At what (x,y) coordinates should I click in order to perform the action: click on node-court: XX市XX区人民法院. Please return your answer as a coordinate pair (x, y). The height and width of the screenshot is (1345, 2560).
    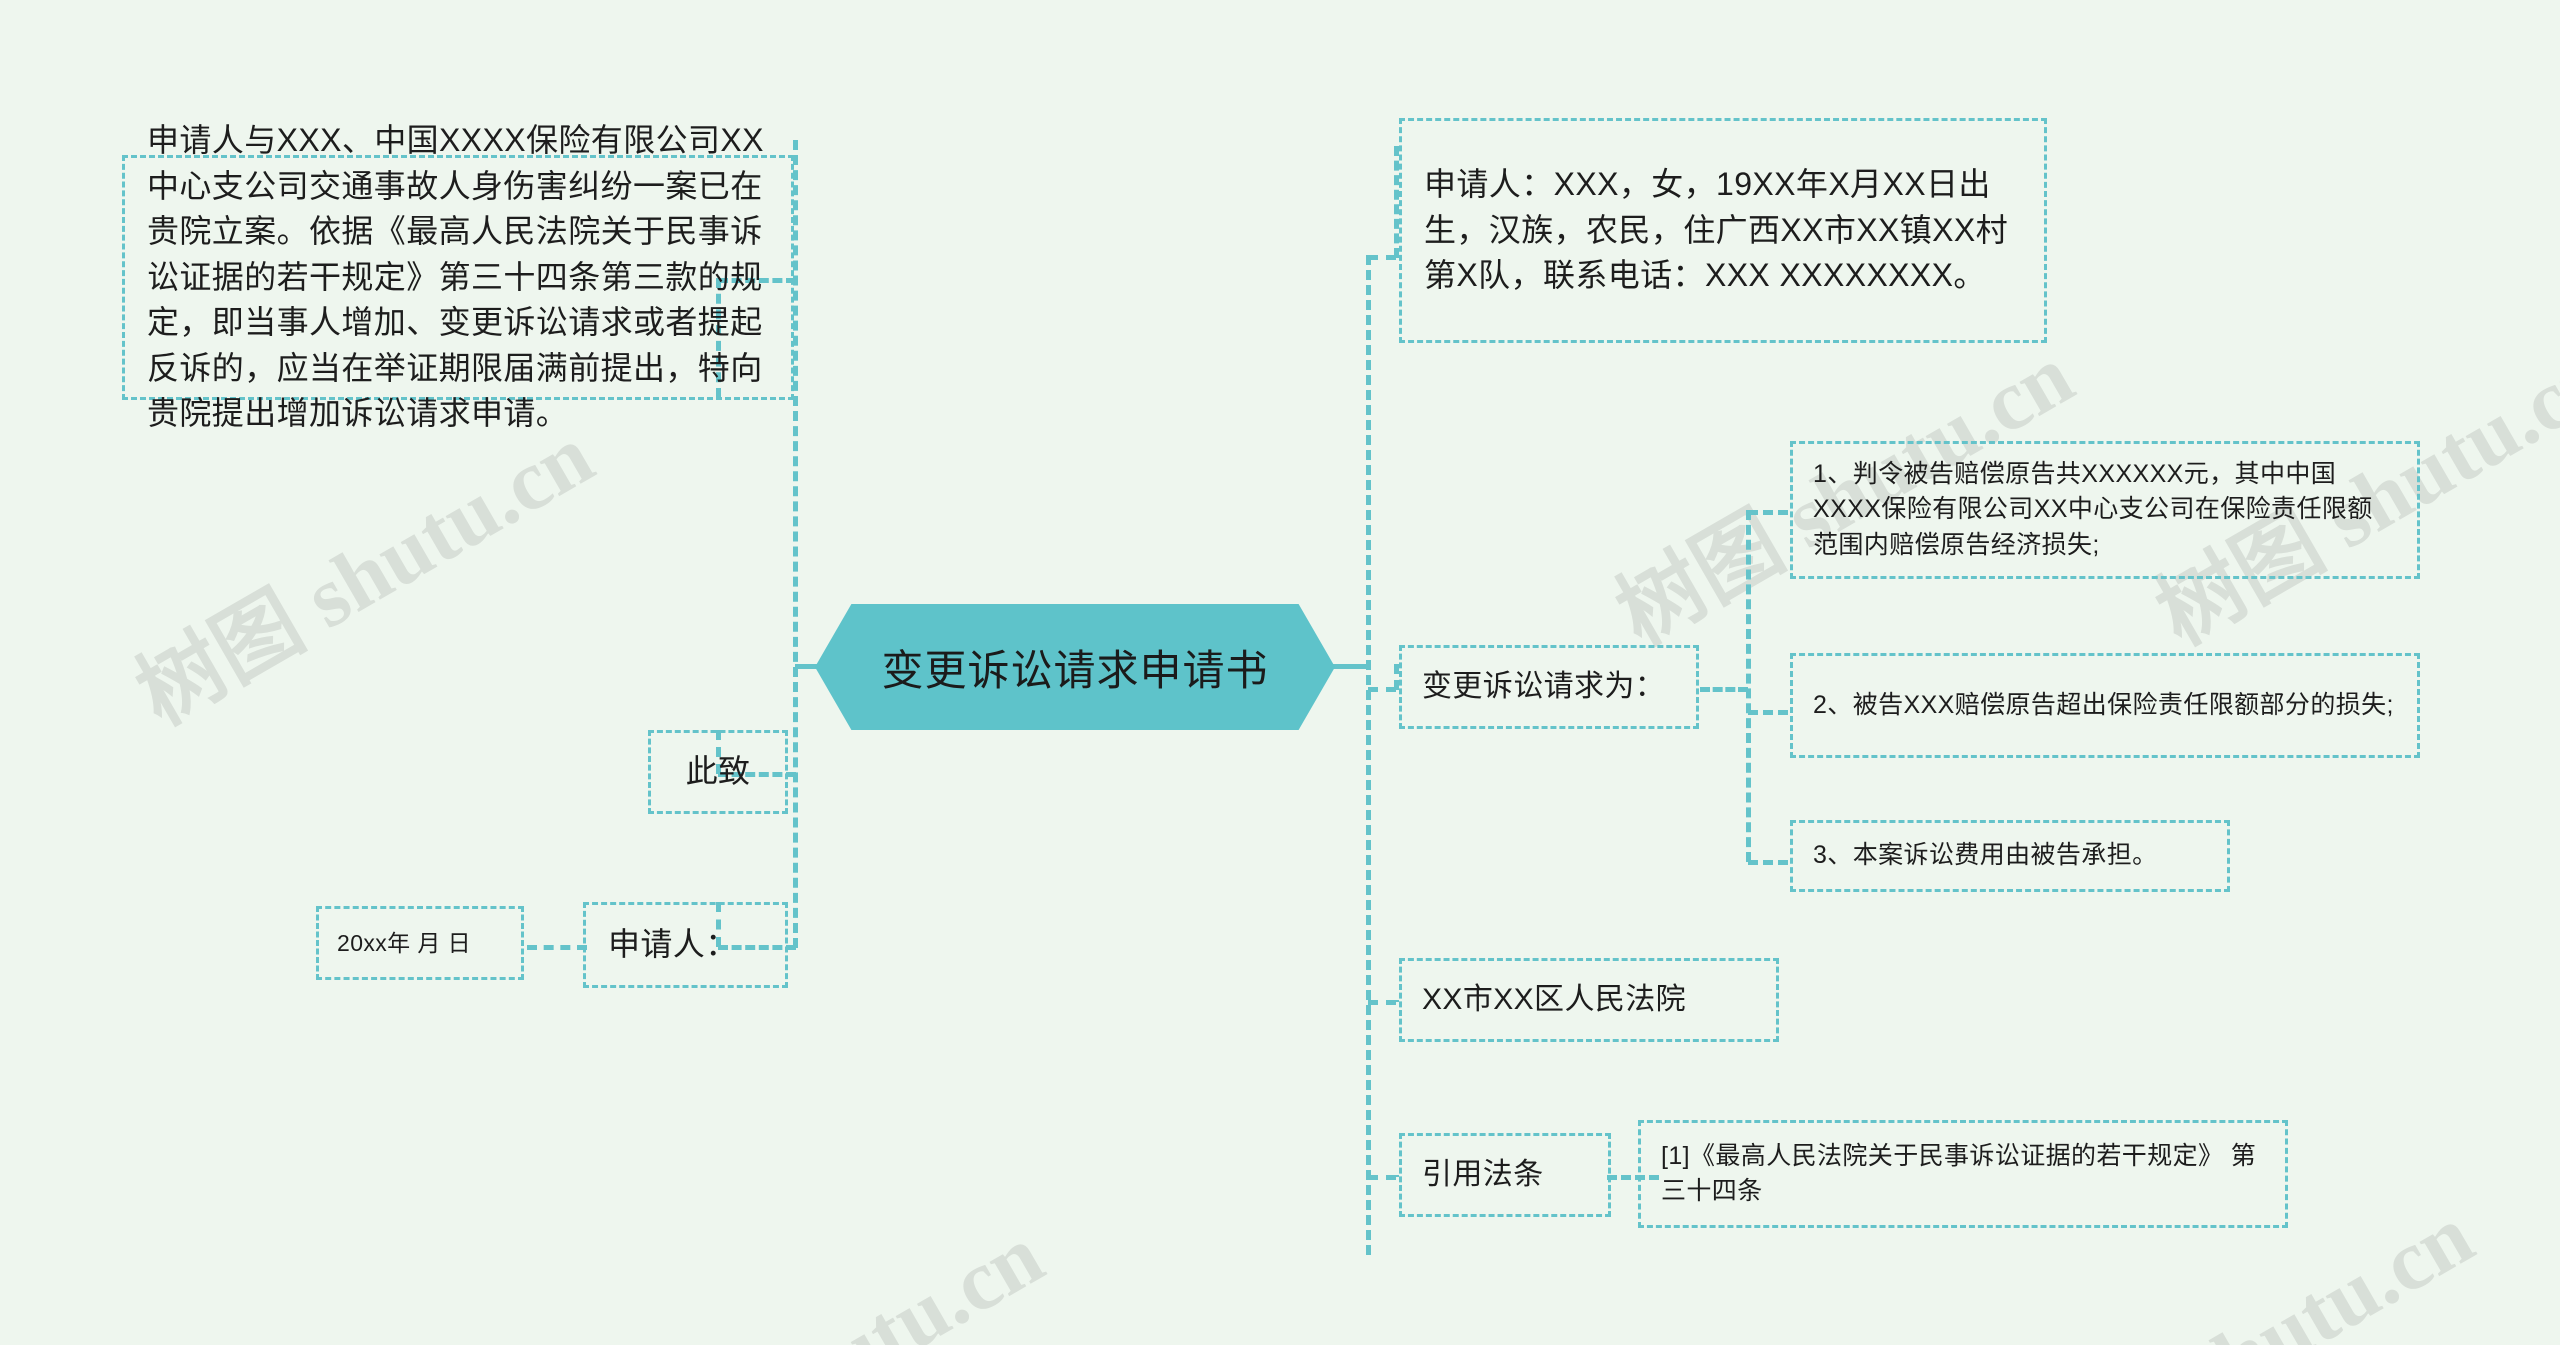
    Looking at the image, I should click on (1589, 1000).